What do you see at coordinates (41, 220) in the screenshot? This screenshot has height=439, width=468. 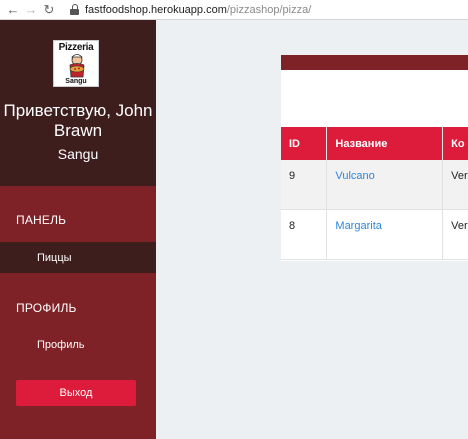 I see `section-label-panel: ПАНЕЛЬ` at bounding box center [41, 220].